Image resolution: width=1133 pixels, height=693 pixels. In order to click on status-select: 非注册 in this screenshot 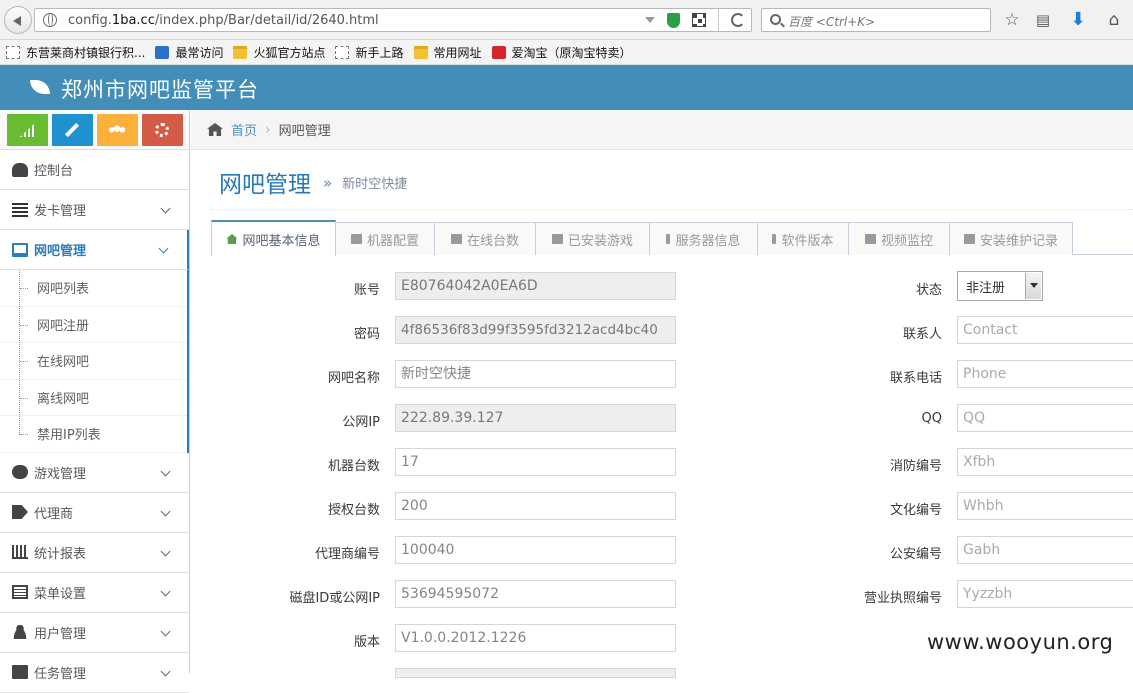, I will do `click(1000, 286)`.